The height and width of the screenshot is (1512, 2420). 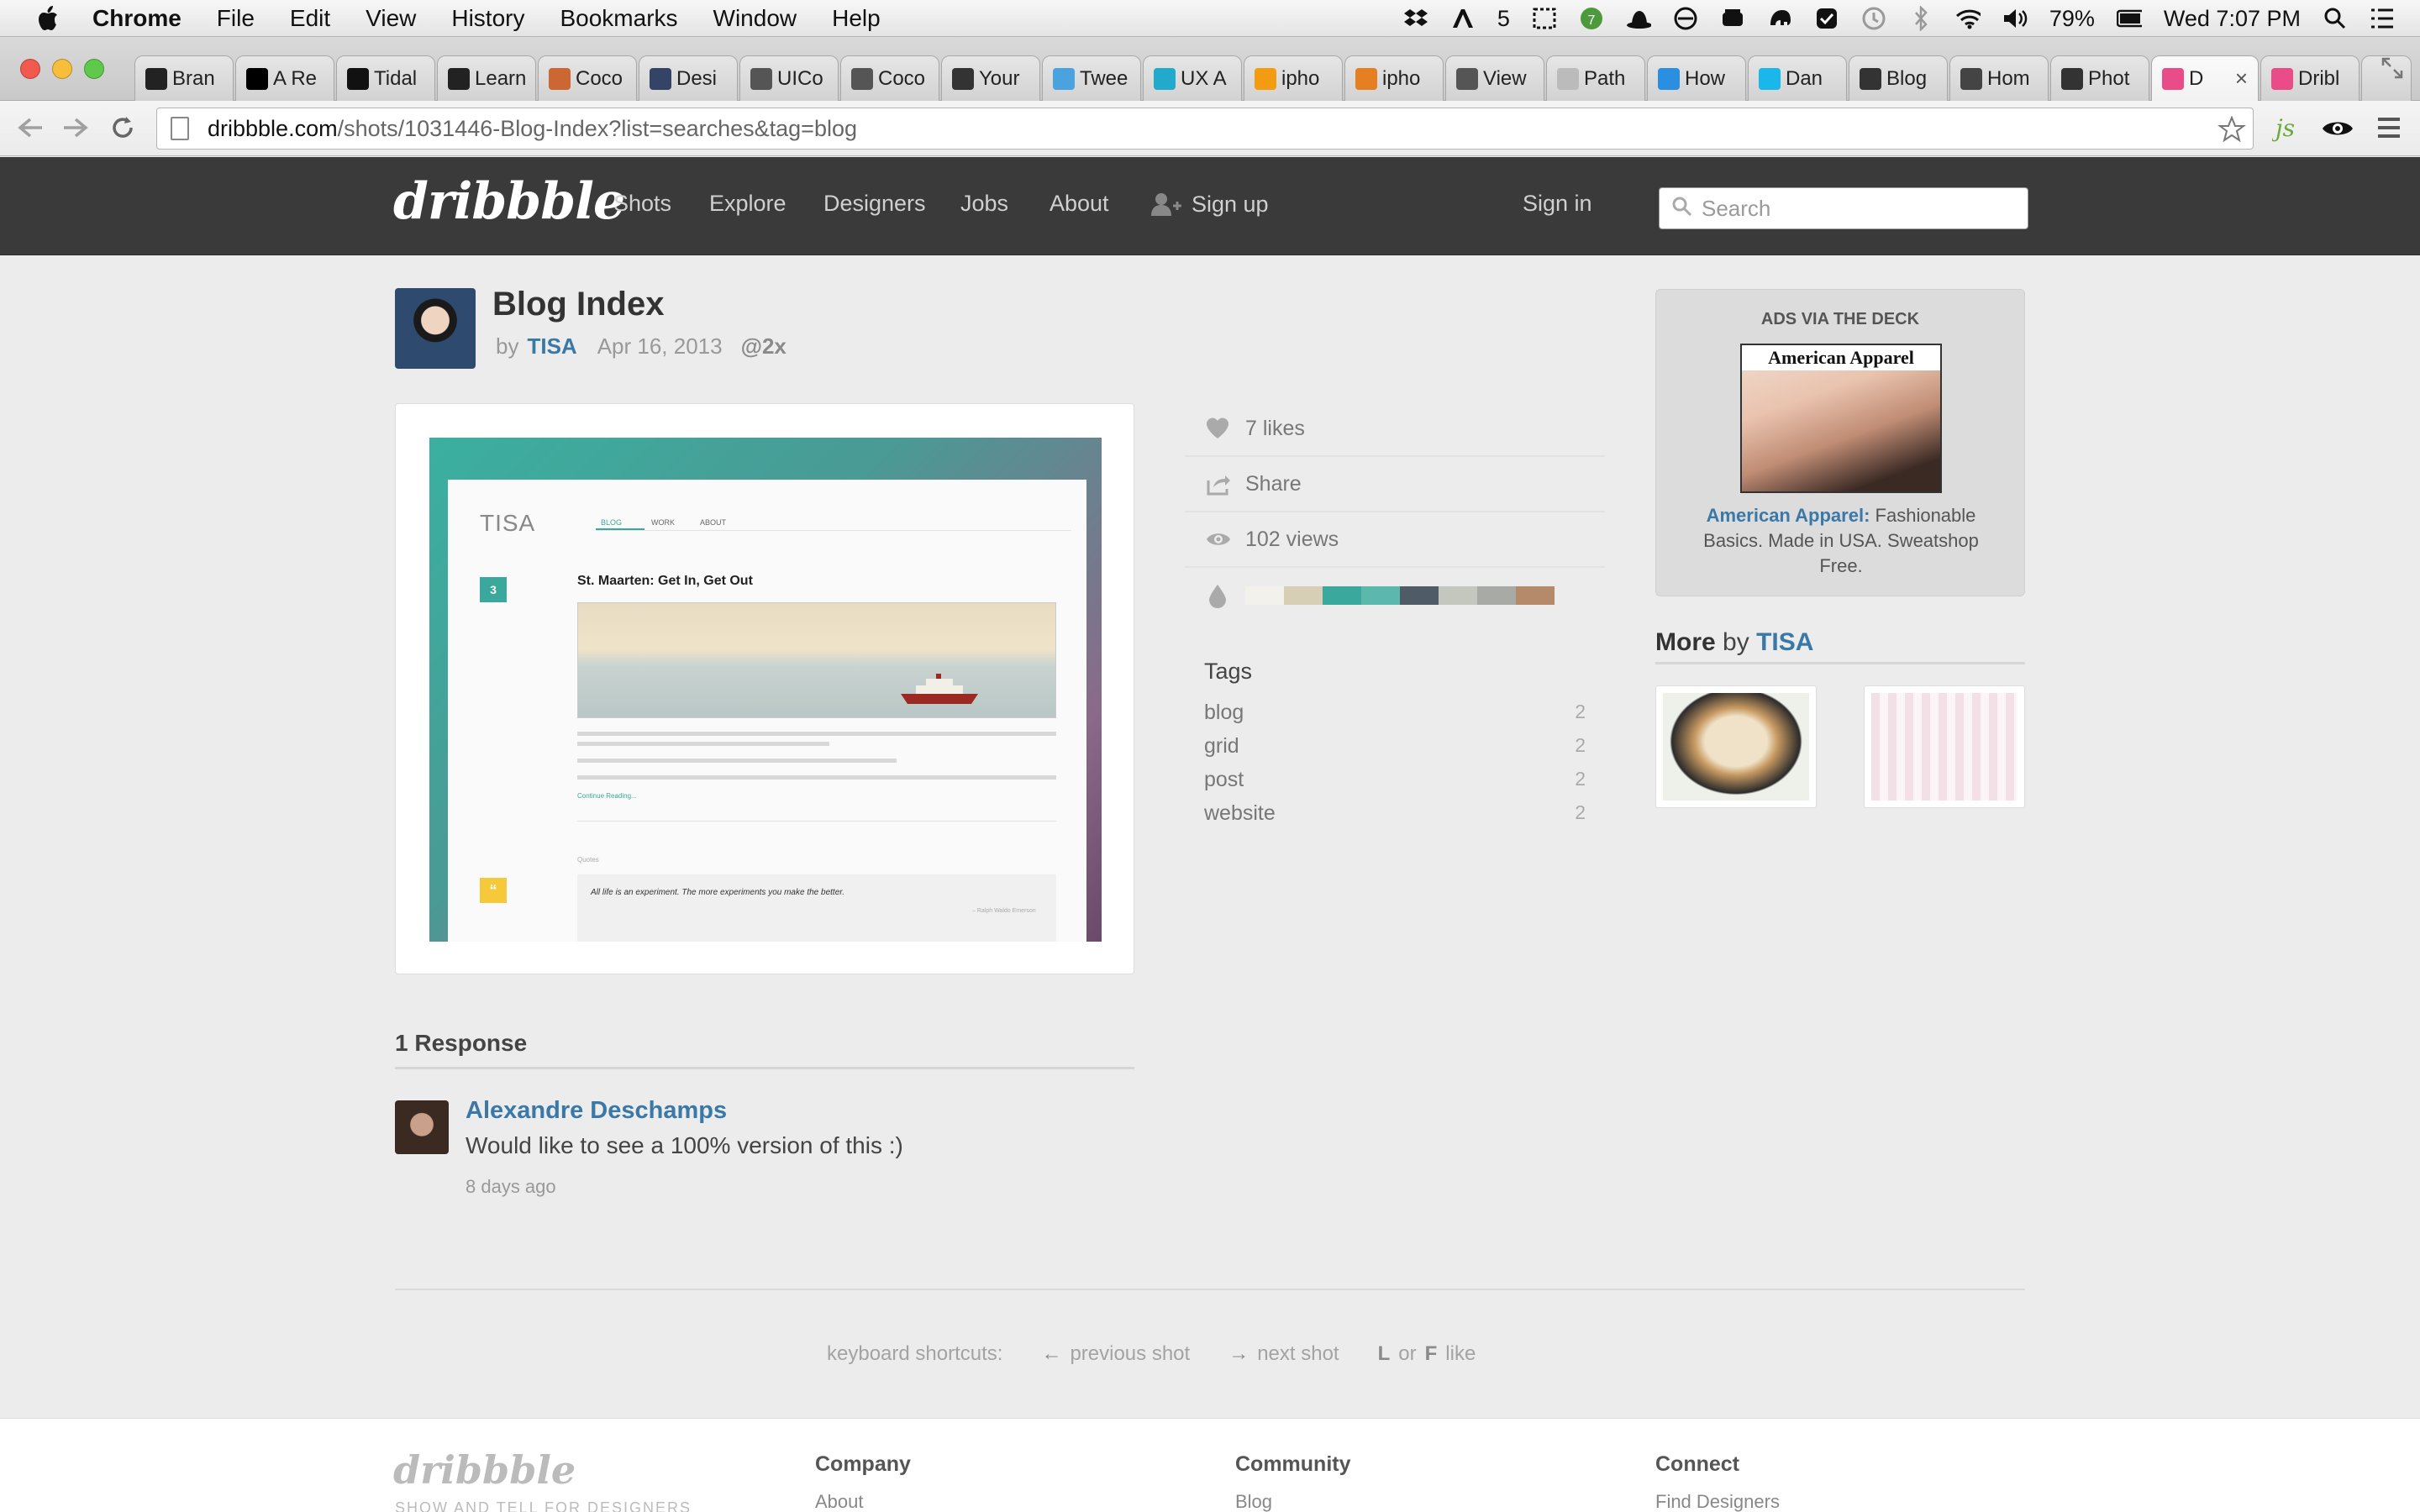 What do you see at coordinates (509, 201) in the screenshot?
I see `dribbble-logo: dribbble` at bounding box center [509, 201].